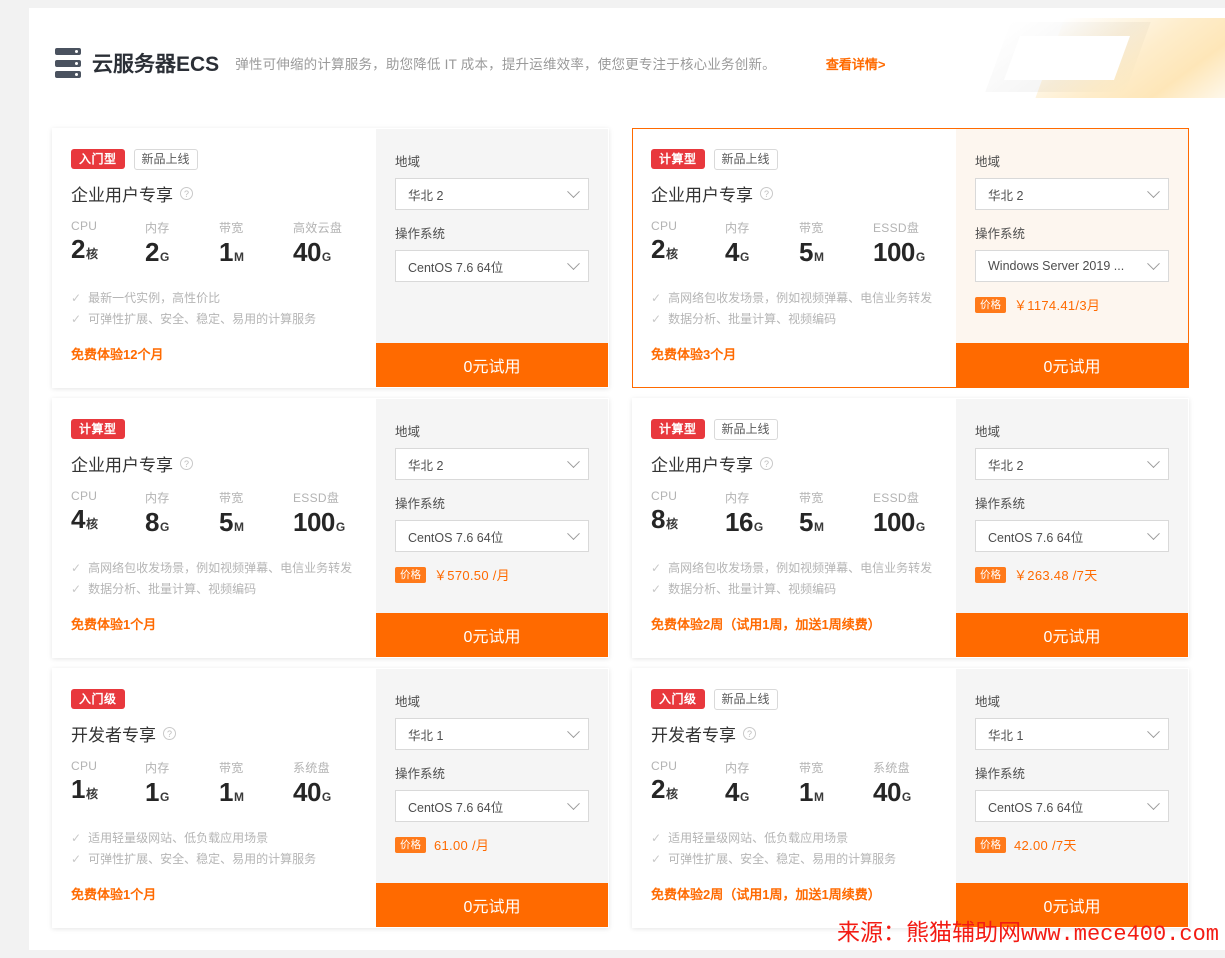 The height and width of the screenshot is (958, 1225). Describe the element at coordinates (215, 309) in the screenshot. I see `feature-list: ✓ 最新一代实例，高性价比 ✓ 可弹性扩展、安全、稳定、易用的计算服务` at that location.